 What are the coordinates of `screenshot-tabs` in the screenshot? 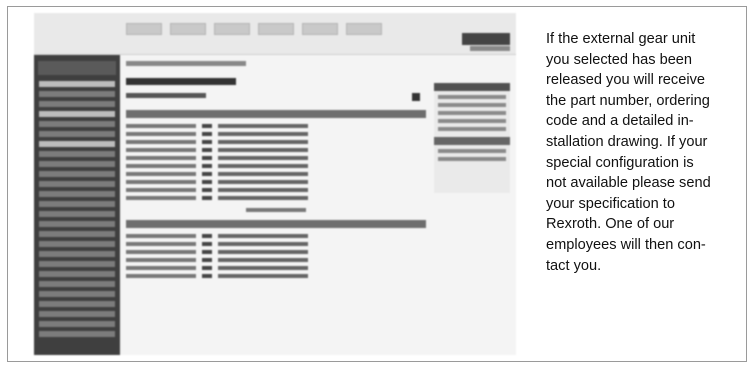 It's located at (254, 29).